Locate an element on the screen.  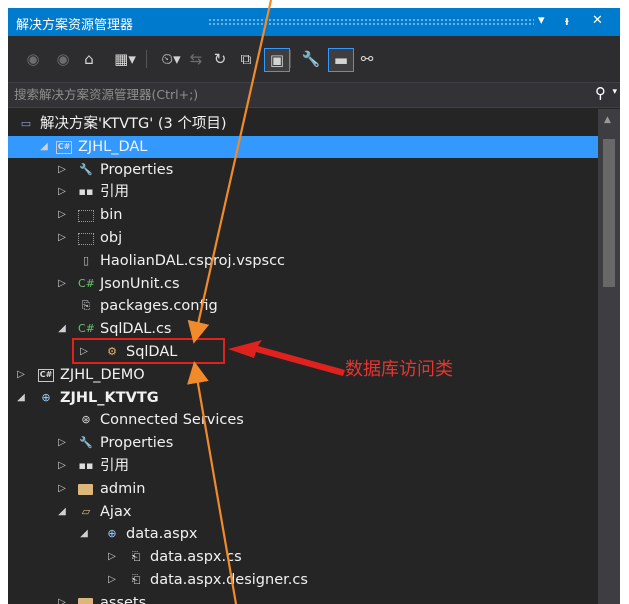
tree-item: ▷ ⎗ data.aspx.designer.cs is located at coordinates (303, 580).